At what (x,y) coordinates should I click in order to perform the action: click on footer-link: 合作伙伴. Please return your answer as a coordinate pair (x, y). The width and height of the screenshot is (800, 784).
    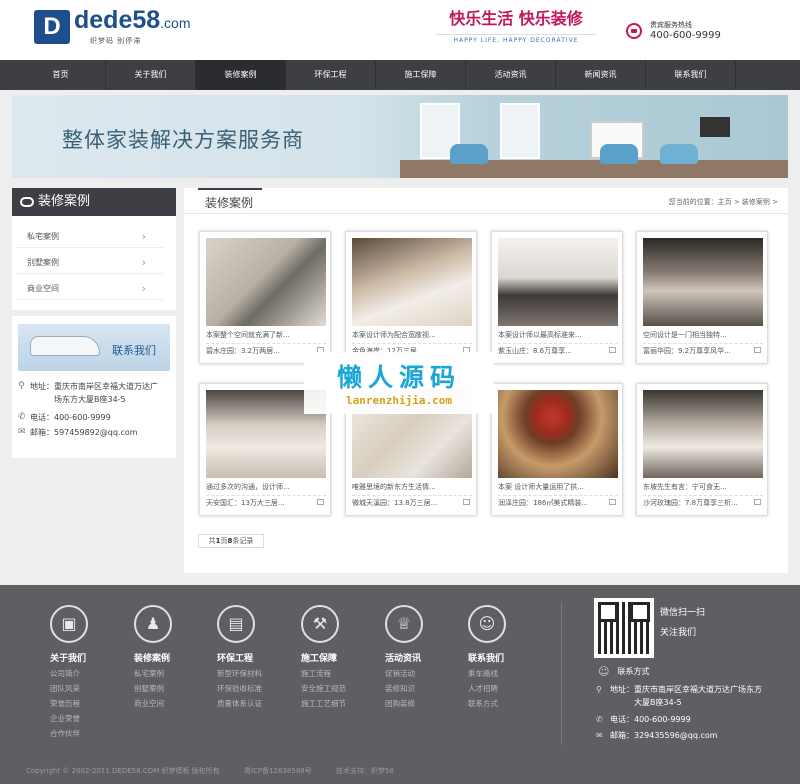
    Looking at the image, I should click on (85, 733).